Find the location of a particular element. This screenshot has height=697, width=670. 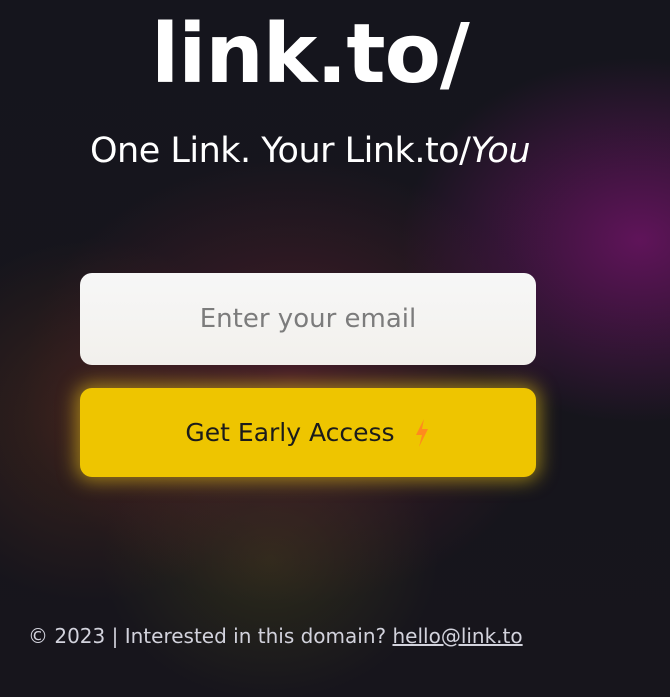

logo: link.to/ is located at coordinates (310, 54).